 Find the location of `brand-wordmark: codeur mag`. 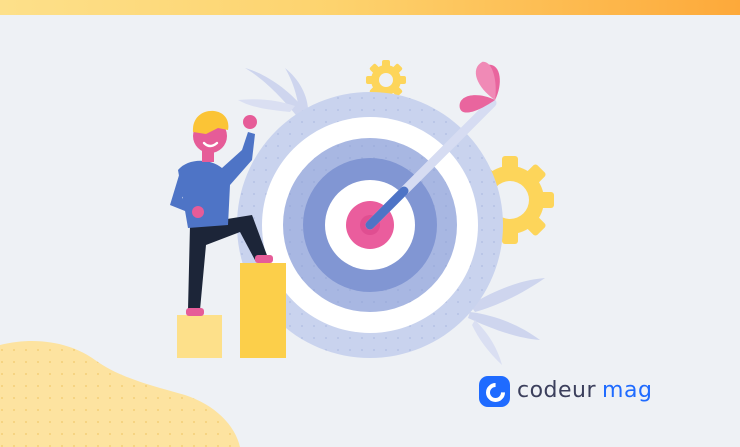

brand-wordmark: codeur mag is located at coordinates (584, 391).